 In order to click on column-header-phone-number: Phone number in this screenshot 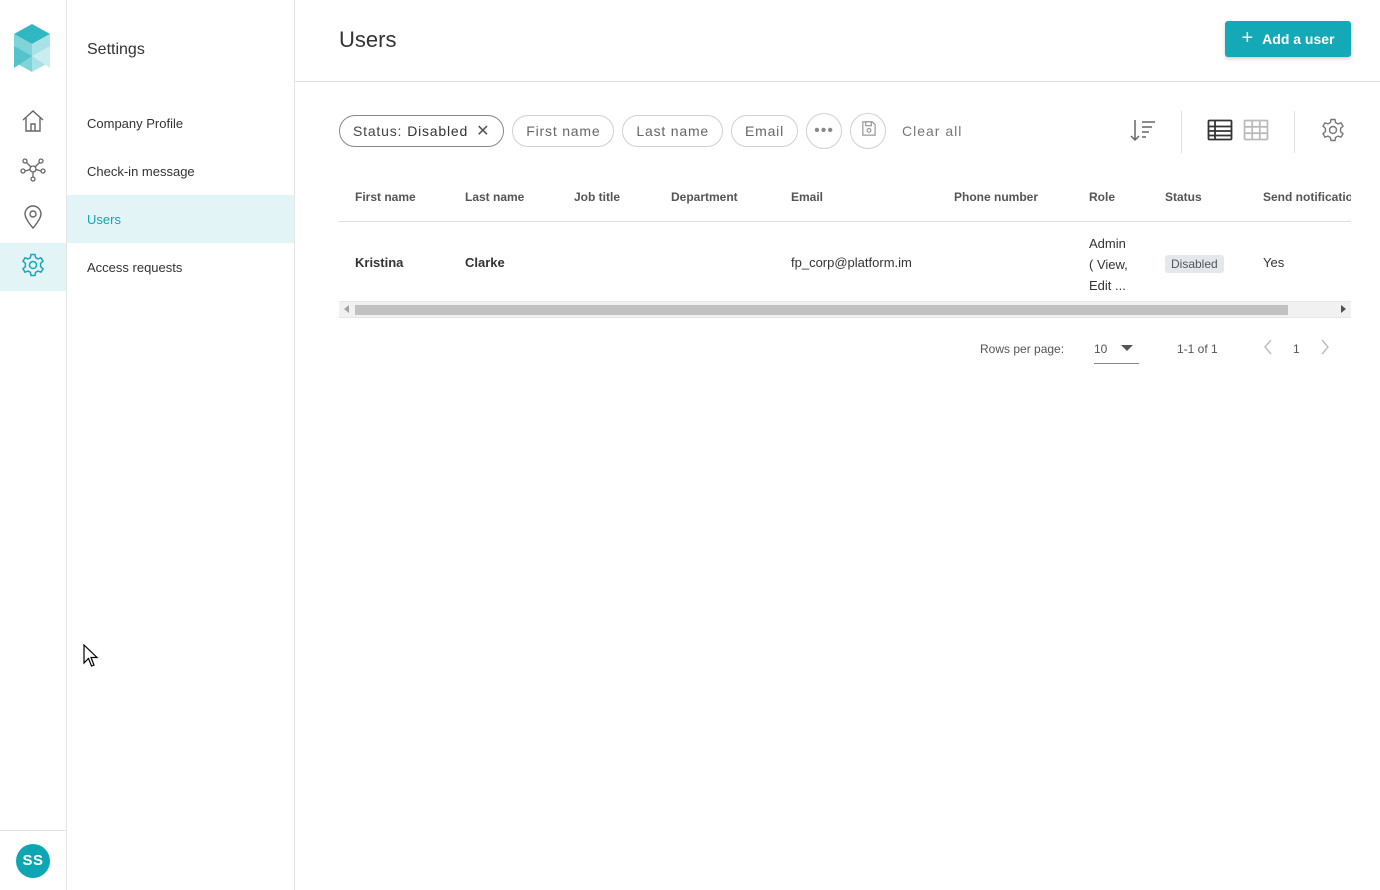, I will do `click(996, 197)`.